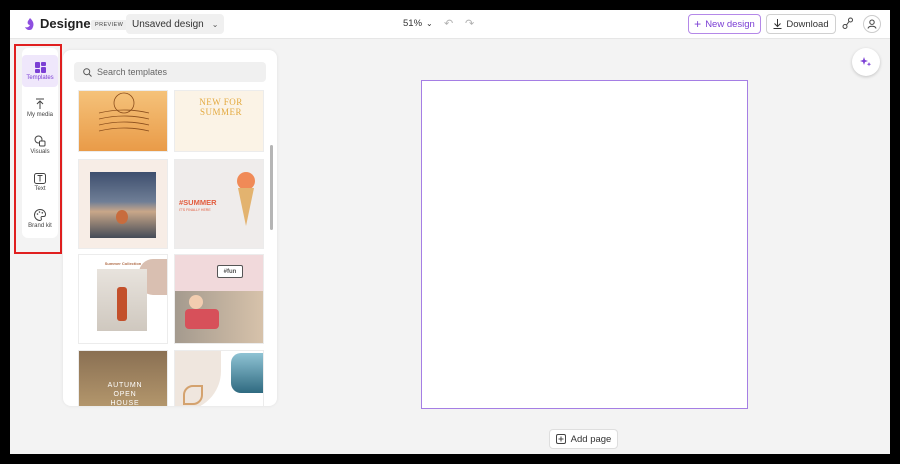 Image resolution: width=900 pixels, height=464 pixels. Describe the element at coordinates (271, 187) in the screenshot. I see `panel-scrollbar` at that location.